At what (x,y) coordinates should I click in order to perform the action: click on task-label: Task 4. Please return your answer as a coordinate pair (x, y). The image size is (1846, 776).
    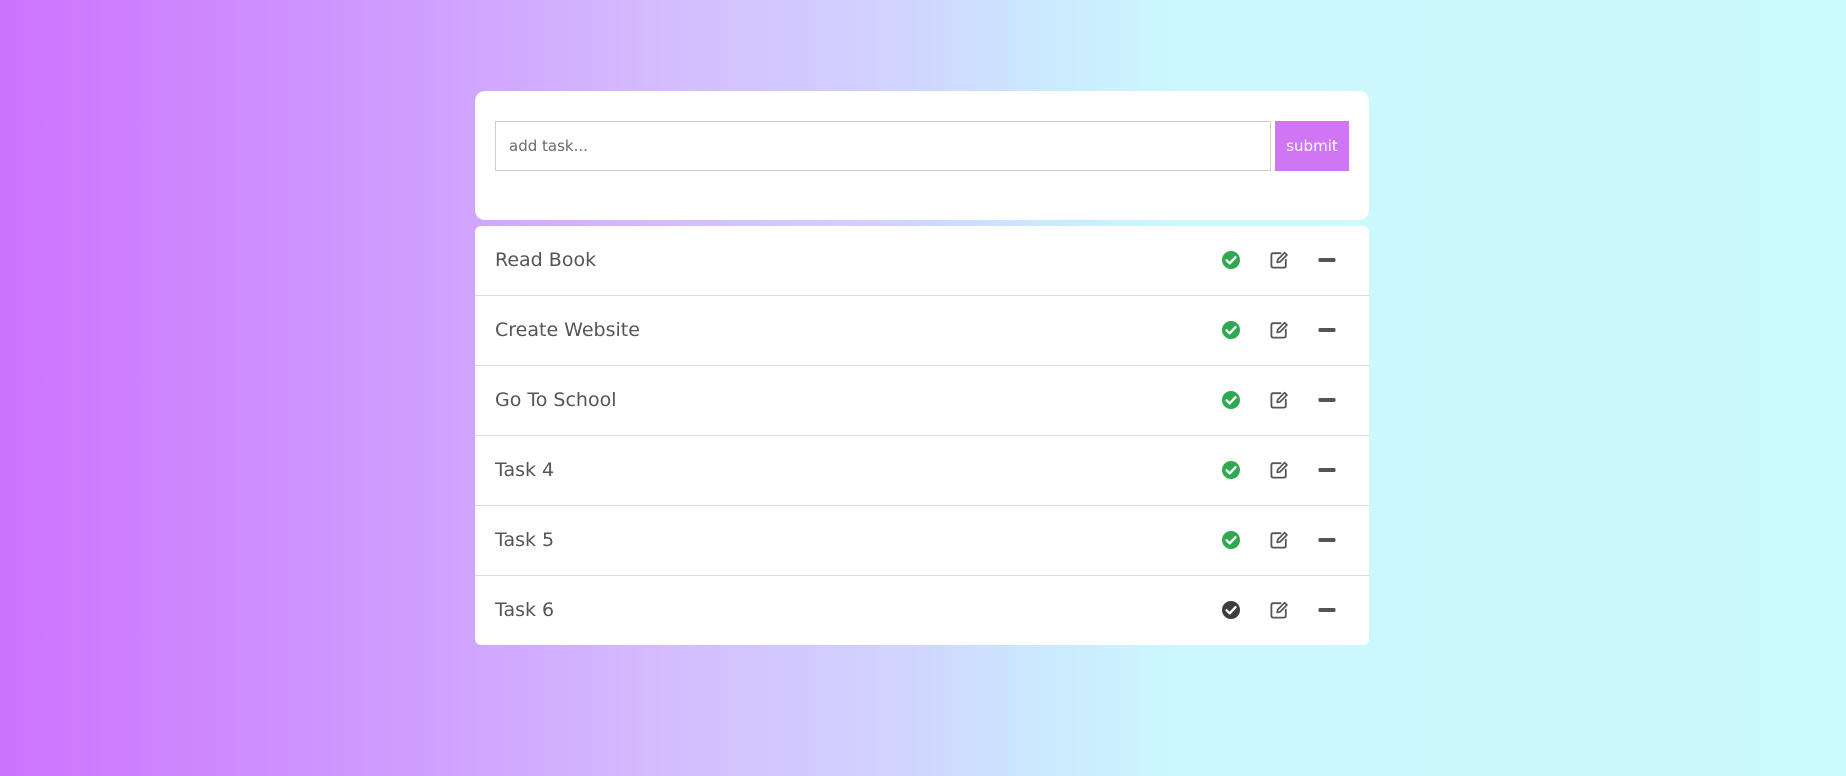
    Looking at the image, I should click on (525, 470).